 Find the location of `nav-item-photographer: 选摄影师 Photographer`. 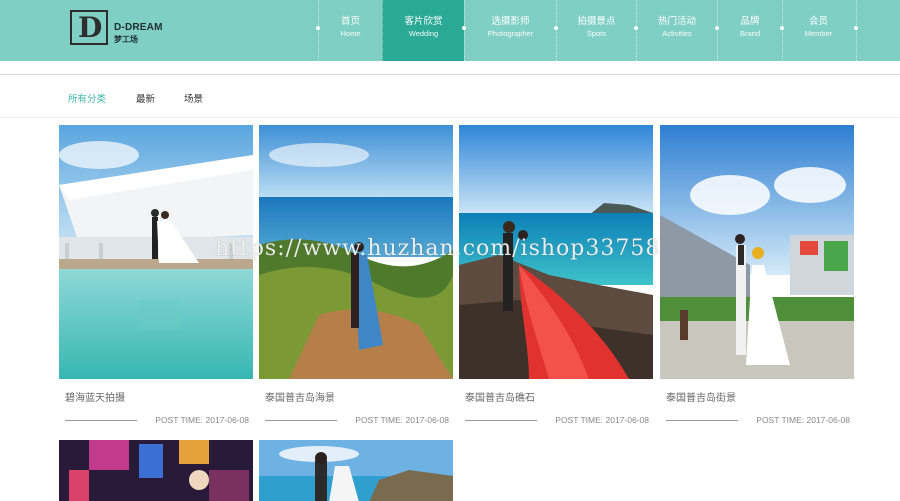

nav-item-photographer: 选摄影师 Photographer is located at coordinates (509, 30).